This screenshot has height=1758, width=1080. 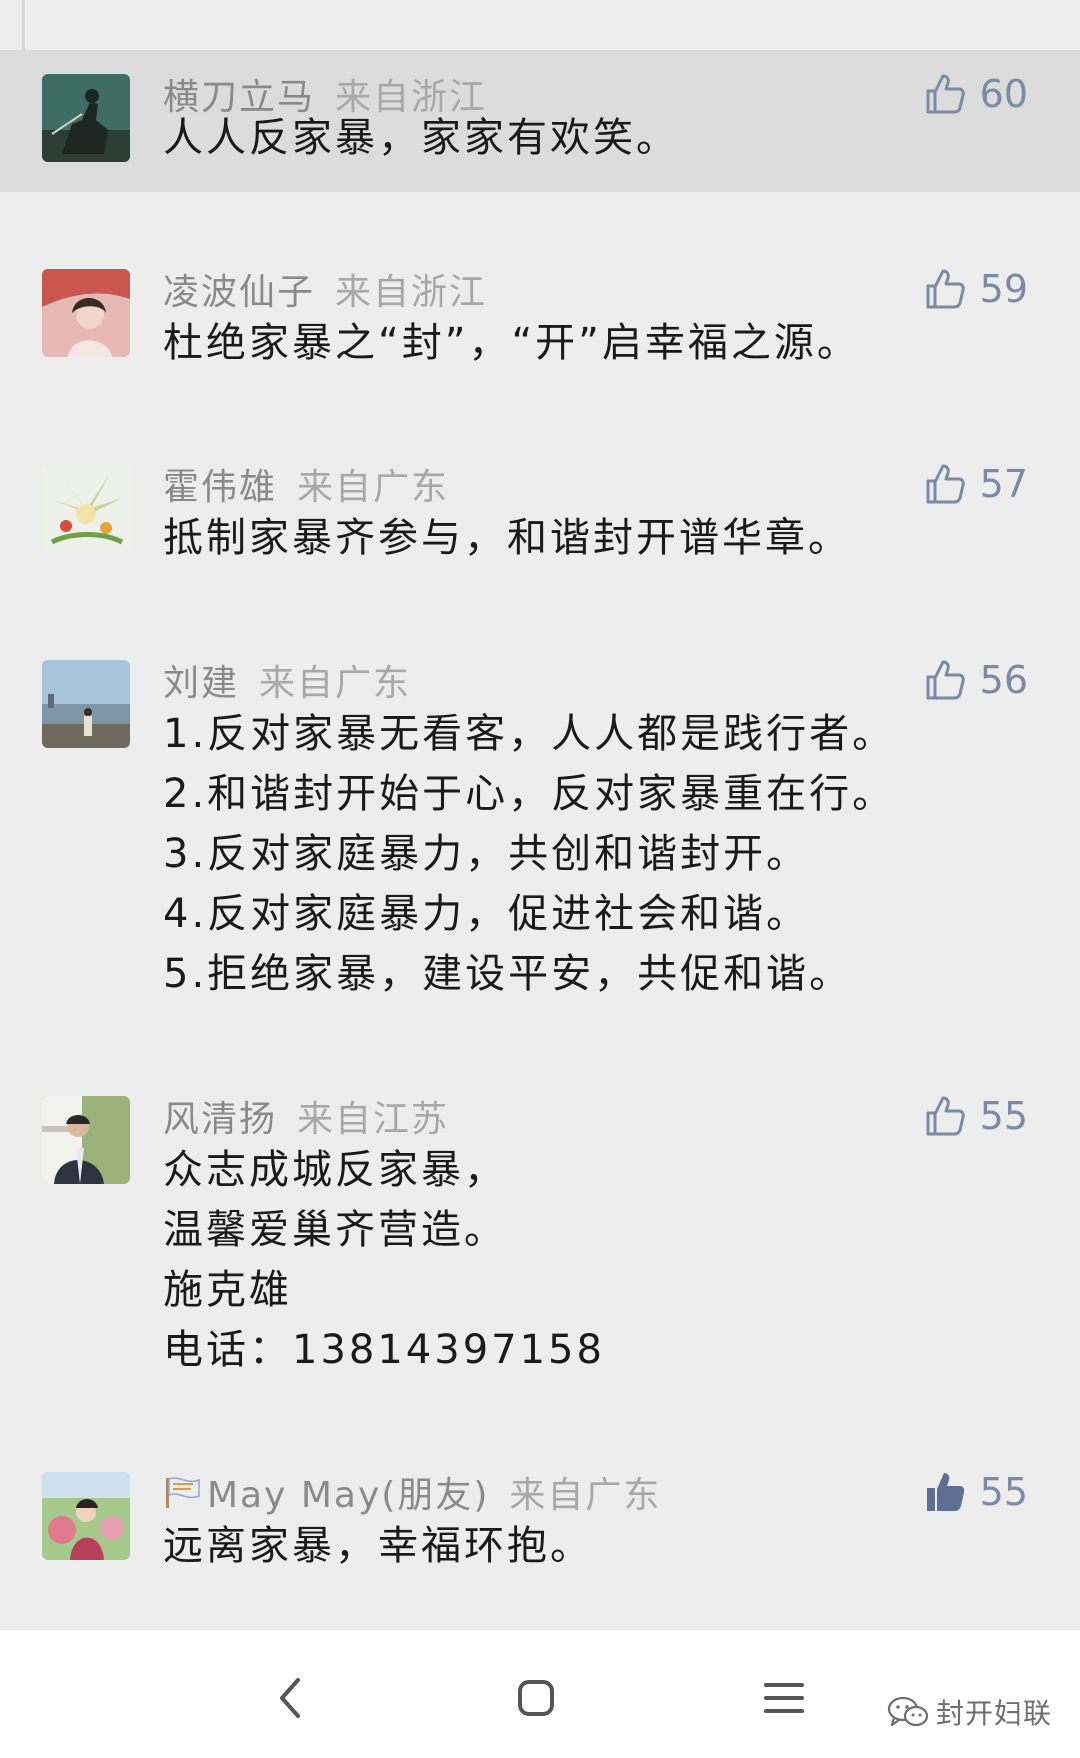 What do you see at coordinates (335, 1230) in the screenshot?
I see `comment-line: 温馨爱巢齐营造。` at bounding box center [335, 1230].